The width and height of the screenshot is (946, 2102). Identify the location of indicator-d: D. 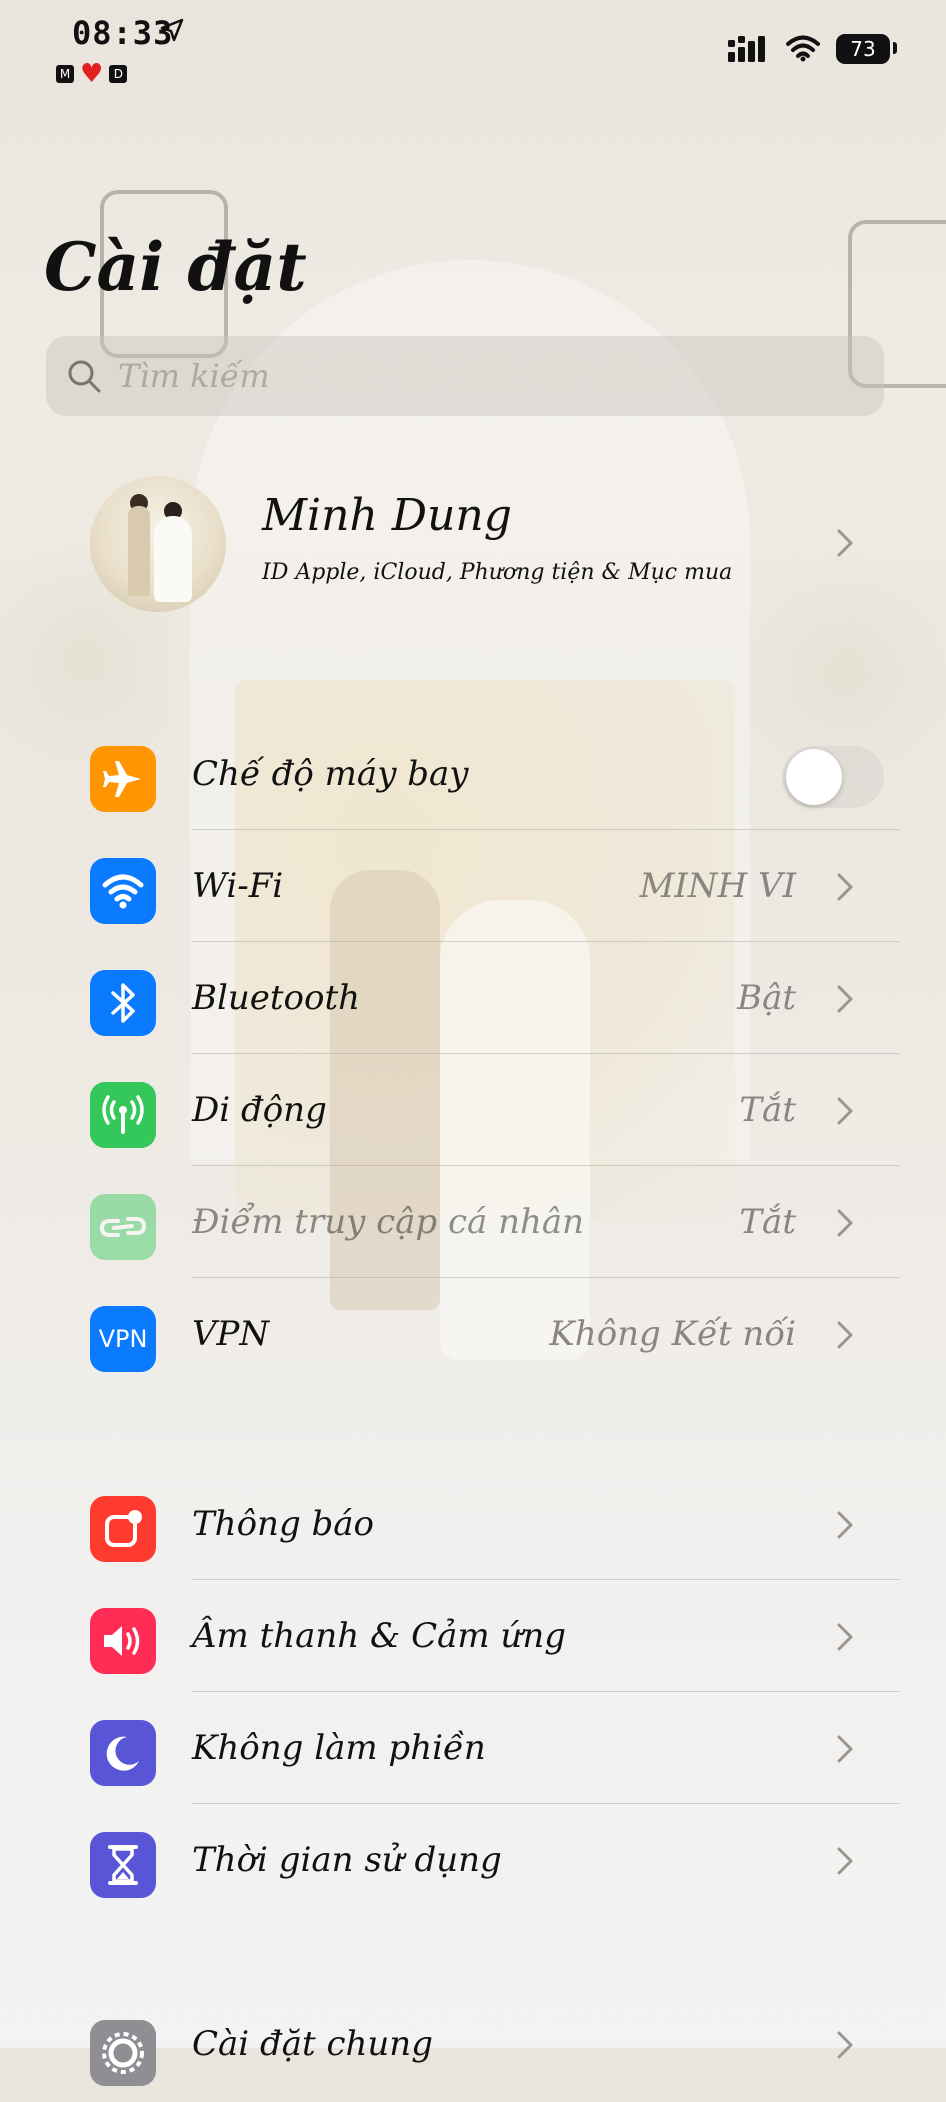
(118, 74).